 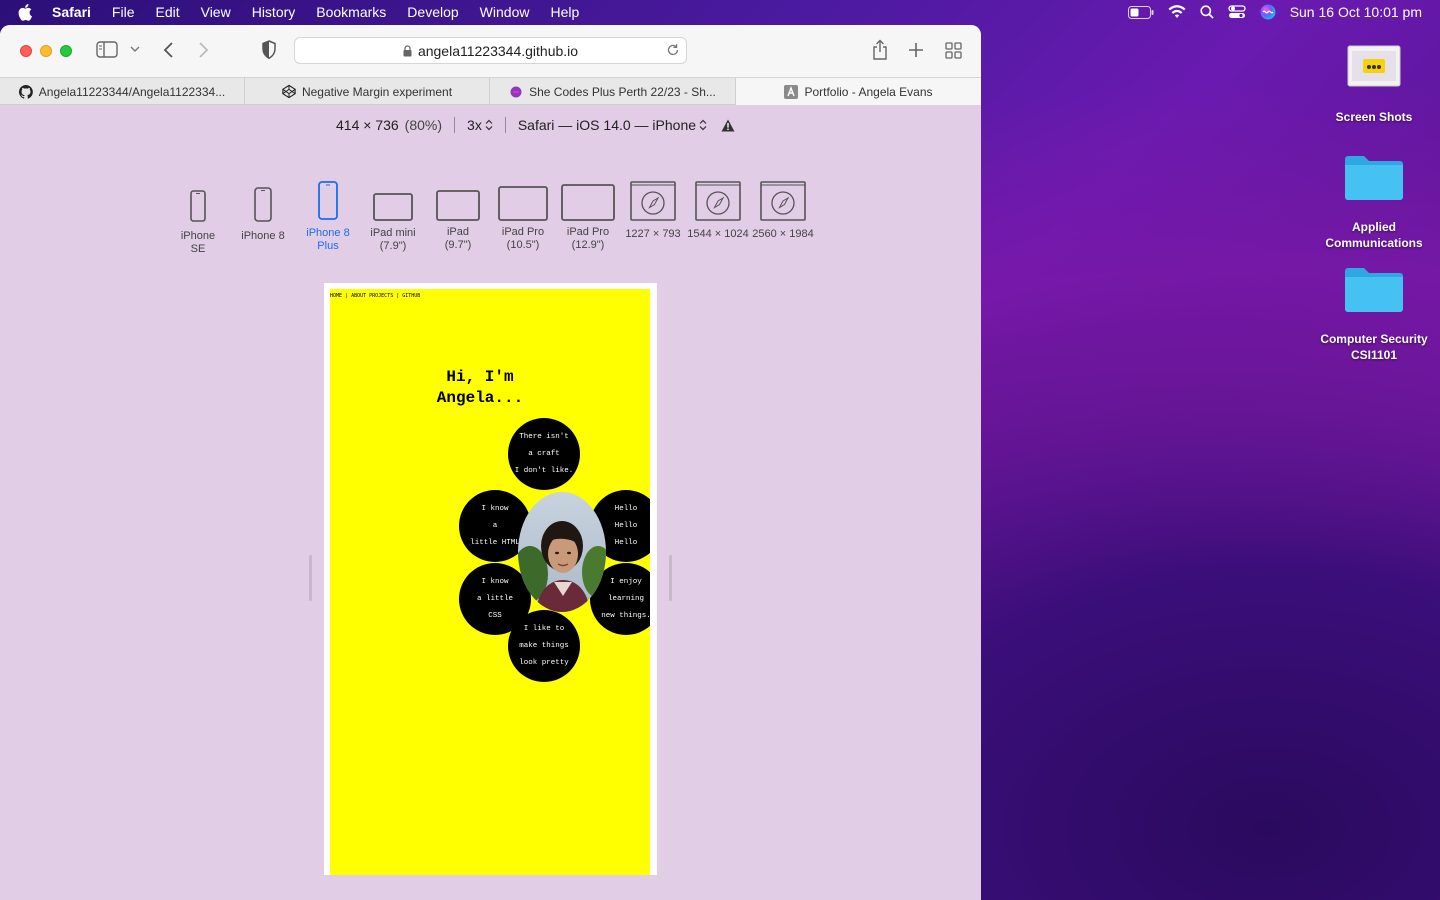 I want to click on desktop-icon-label: Screen Shots, so click(x=1374, y=117).